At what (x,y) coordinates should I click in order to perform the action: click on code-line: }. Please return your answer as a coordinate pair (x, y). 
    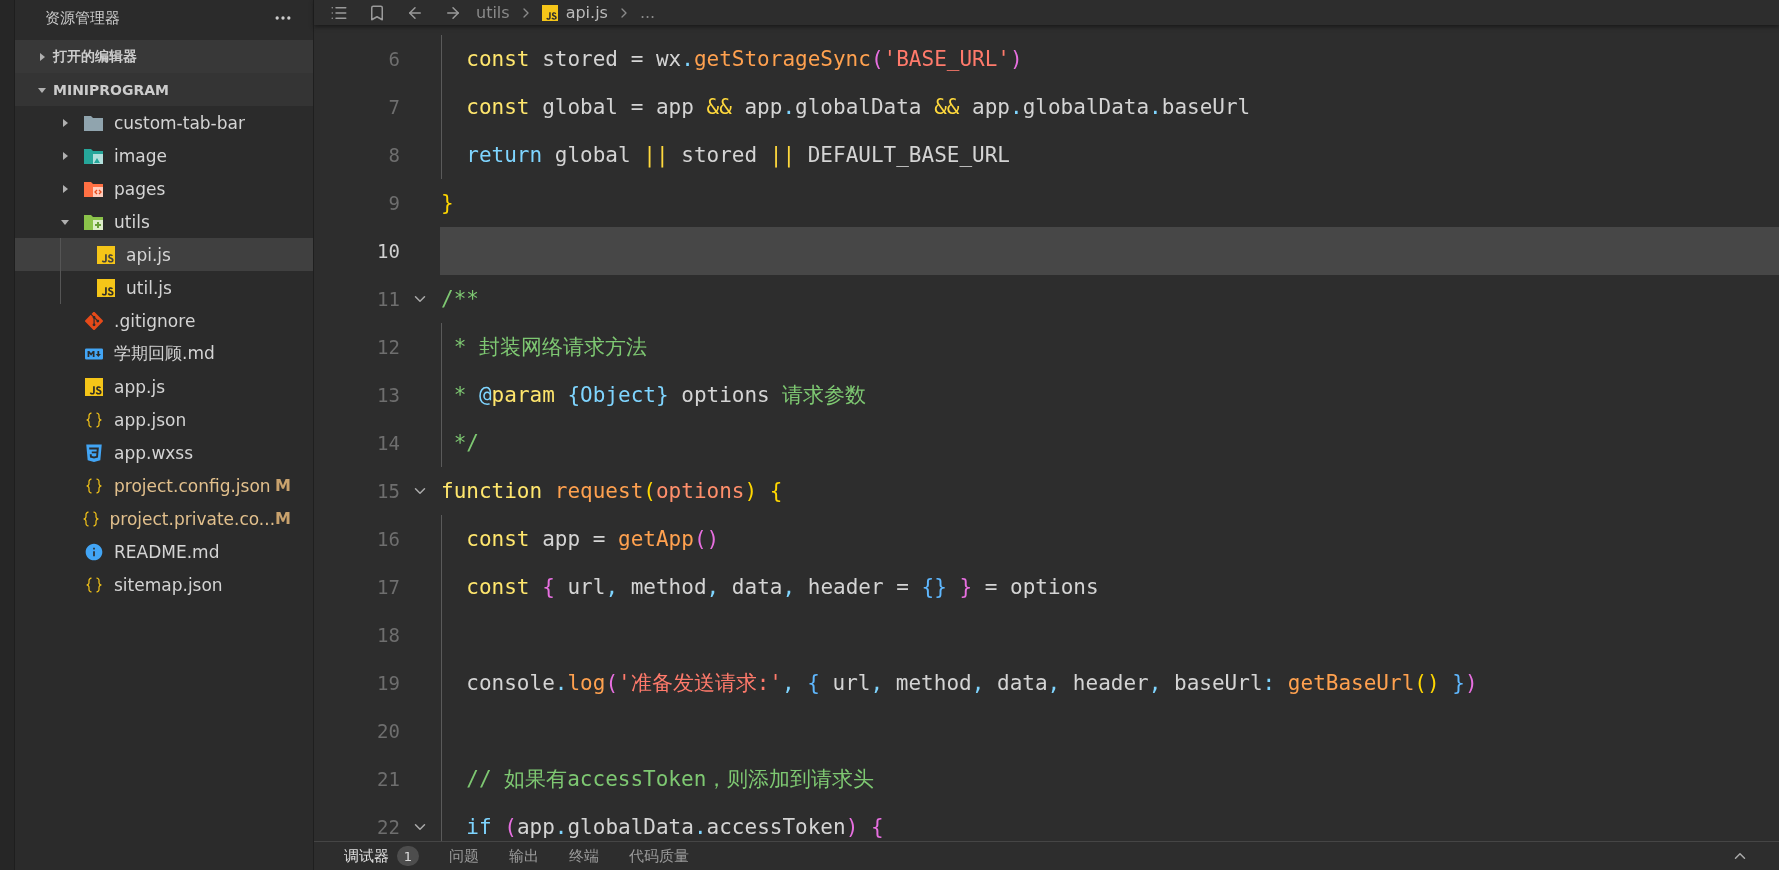
    Looking at the image, I should click on (447, 203).